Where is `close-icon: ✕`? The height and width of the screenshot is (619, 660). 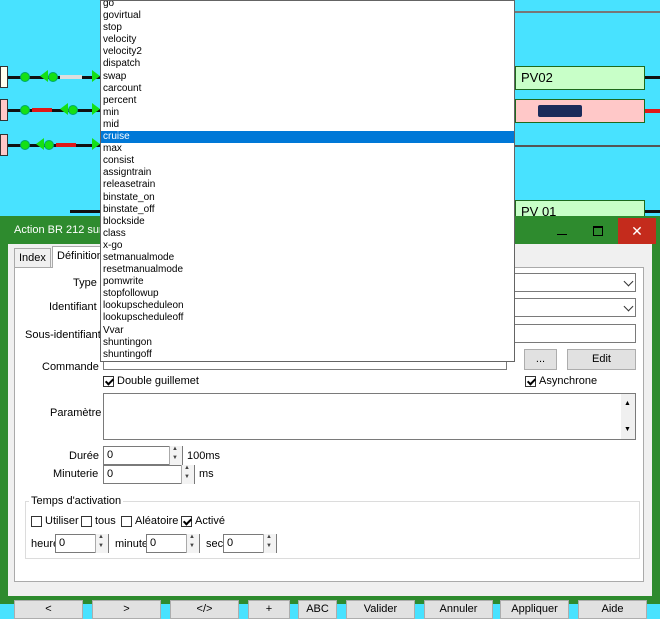 close-icon: ✕ is located at coordinates (637, 231).